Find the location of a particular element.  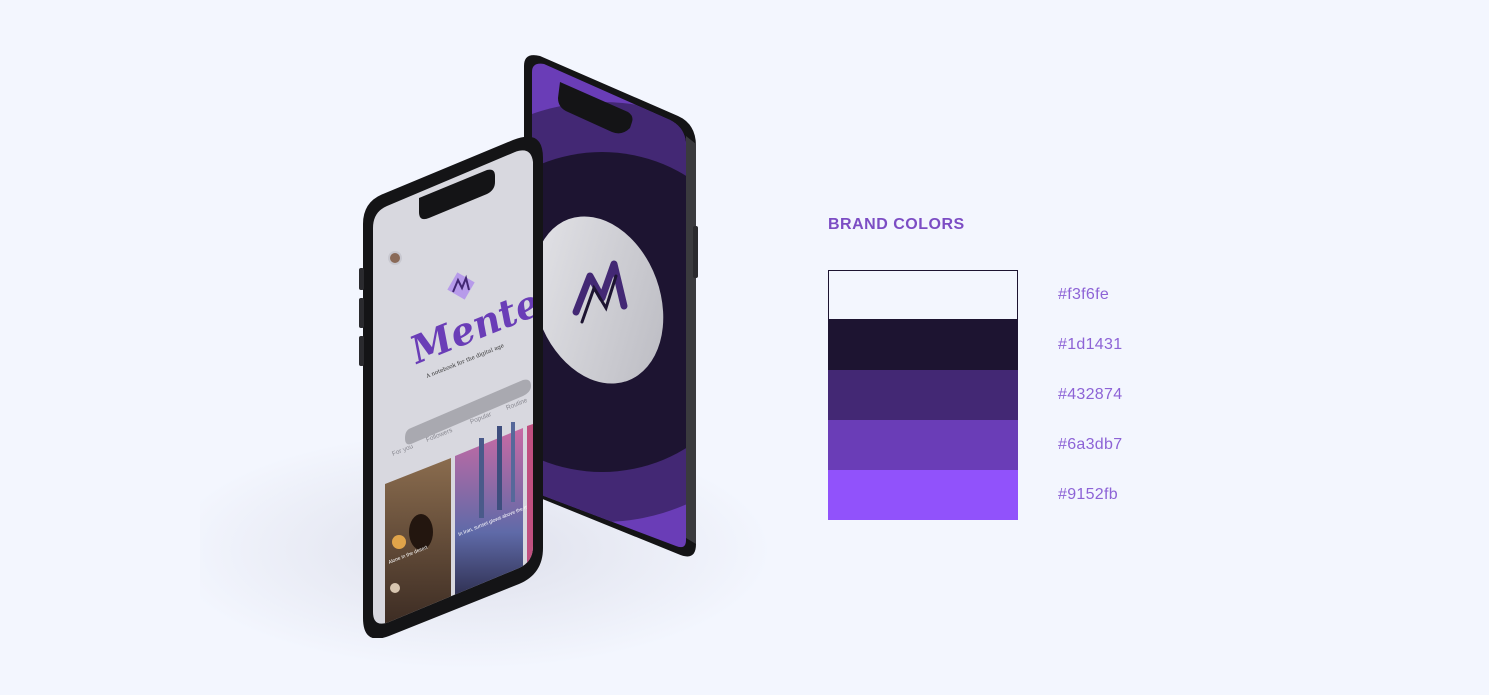

swatch-row: #6a3db7 is located at coordinates (988, 445).